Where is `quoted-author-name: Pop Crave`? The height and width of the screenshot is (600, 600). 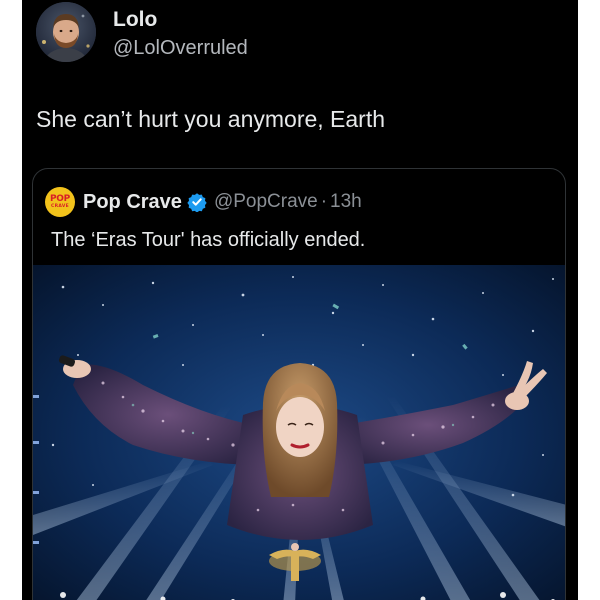
quoted-author-name: Pop Crave is located at coordinates (132, 202).